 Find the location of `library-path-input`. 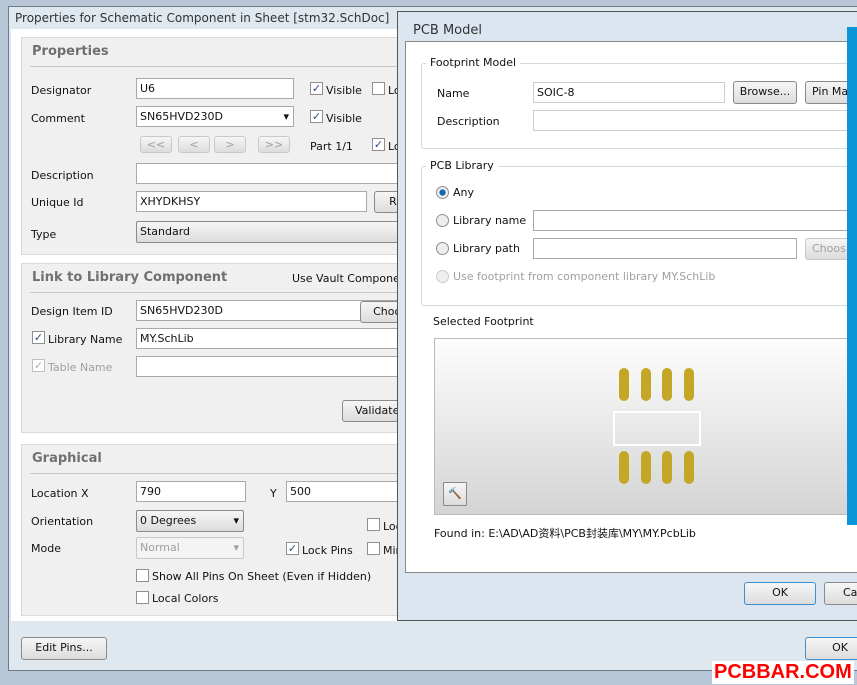

library-path-input is located at coordinates (665, 248).